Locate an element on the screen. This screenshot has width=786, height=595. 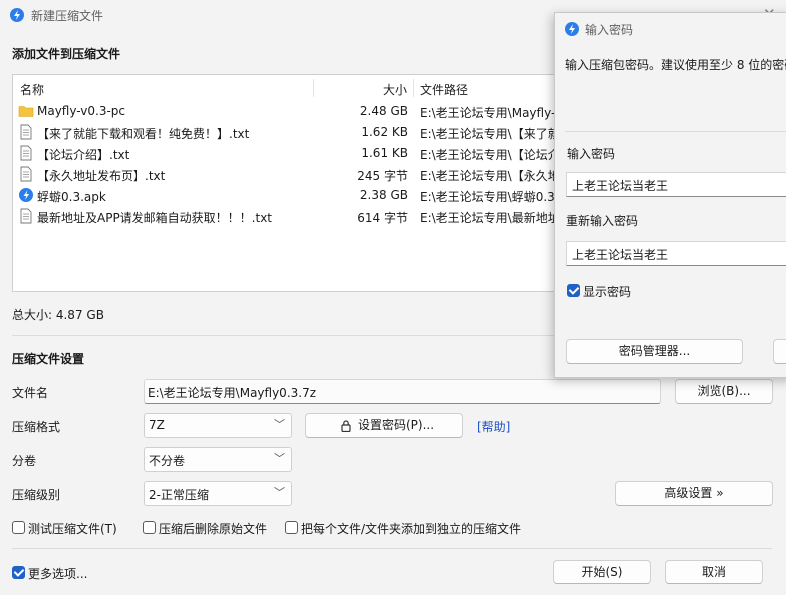
file-name: 【来了就能下载和观看！纯免费！】.txt is located at coordinates (143, 134).